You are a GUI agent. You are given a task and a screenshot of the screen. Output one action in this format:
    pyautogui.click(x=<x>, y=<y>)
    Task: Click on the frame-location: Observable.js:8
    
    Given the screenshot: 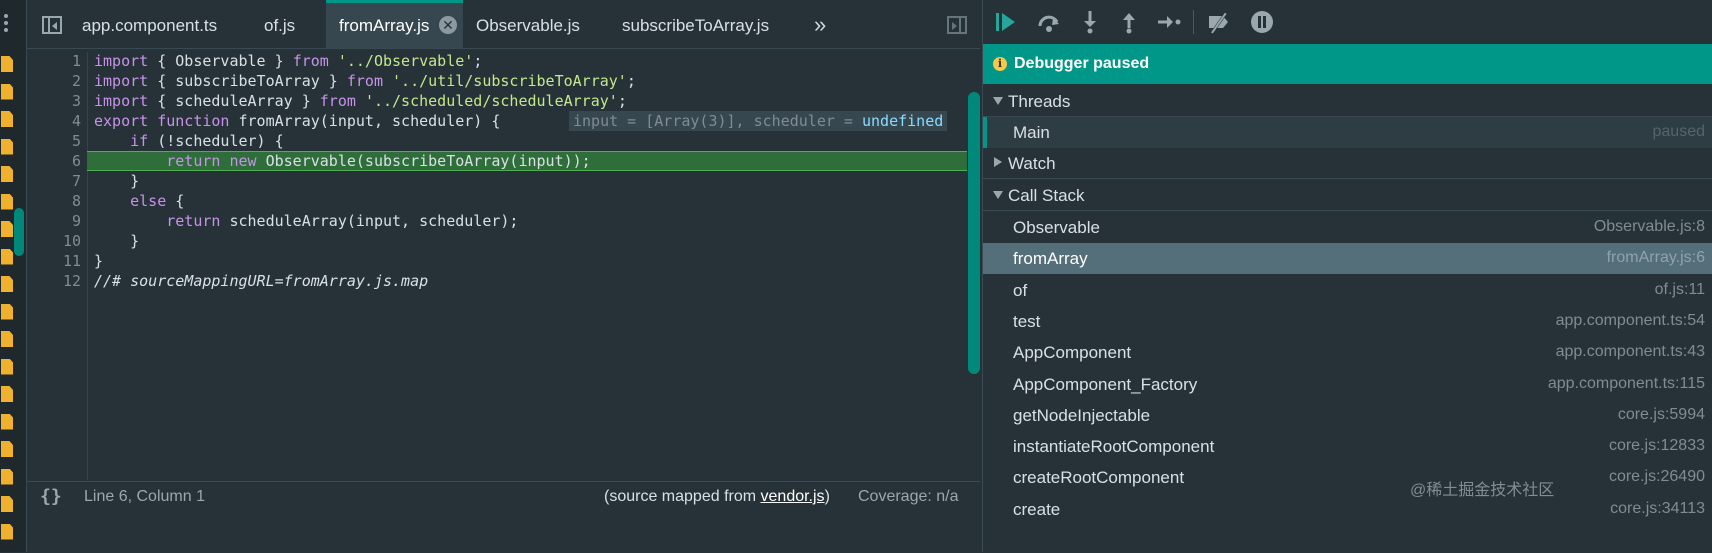 What is the action you would take?
    pyautogui.click(x=1649, y=226)
    